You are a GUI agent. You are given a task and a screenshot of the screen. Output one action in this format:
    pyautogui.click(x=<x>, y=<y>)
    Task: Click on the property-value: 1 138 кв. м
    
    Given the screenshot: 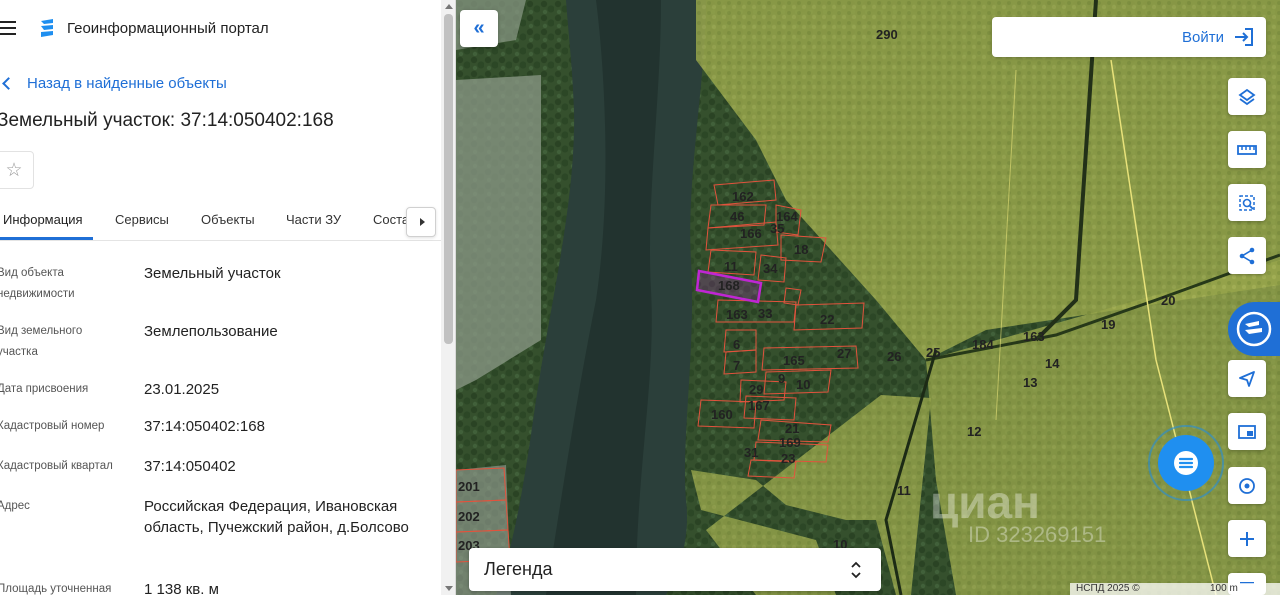 What is the action you would take?
    pyautogui.click(x=181, y=588)
    